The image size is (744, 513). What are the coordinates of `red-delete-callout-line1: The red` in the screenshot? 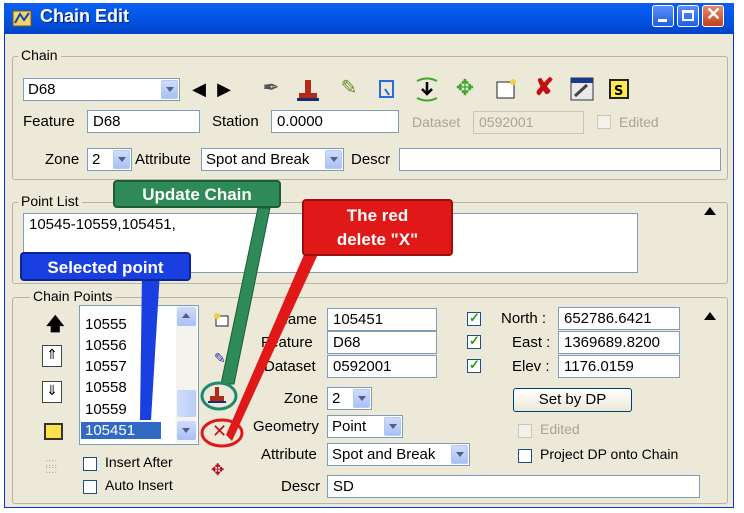 It's located at (377, 215).